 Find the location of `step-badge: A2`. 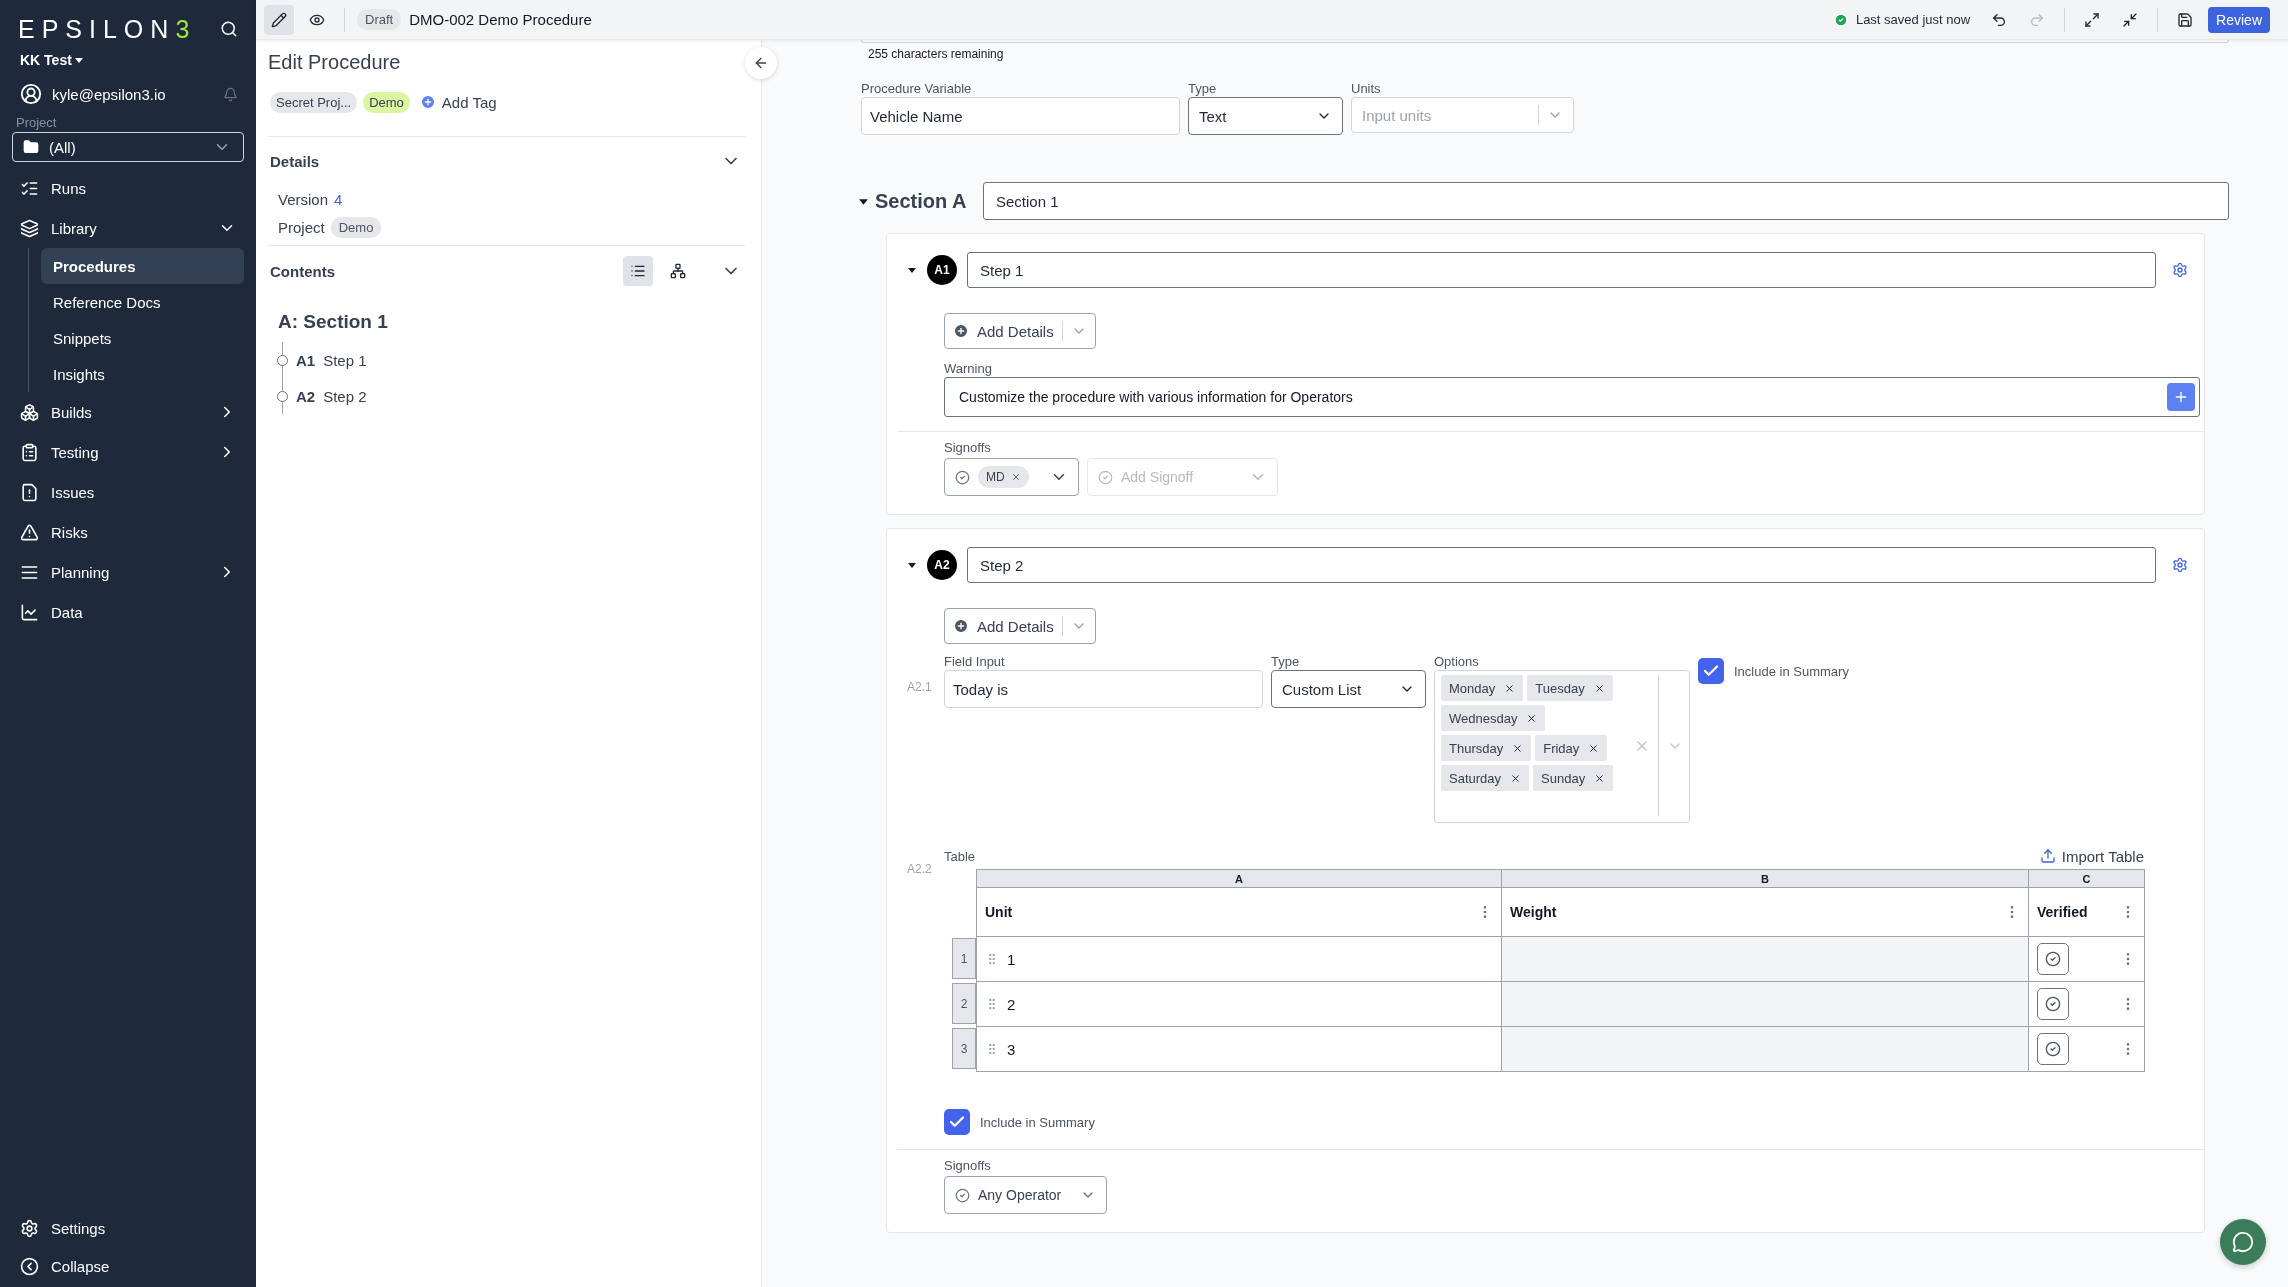

step-badge: A2 is located at coordinates (942, 565).